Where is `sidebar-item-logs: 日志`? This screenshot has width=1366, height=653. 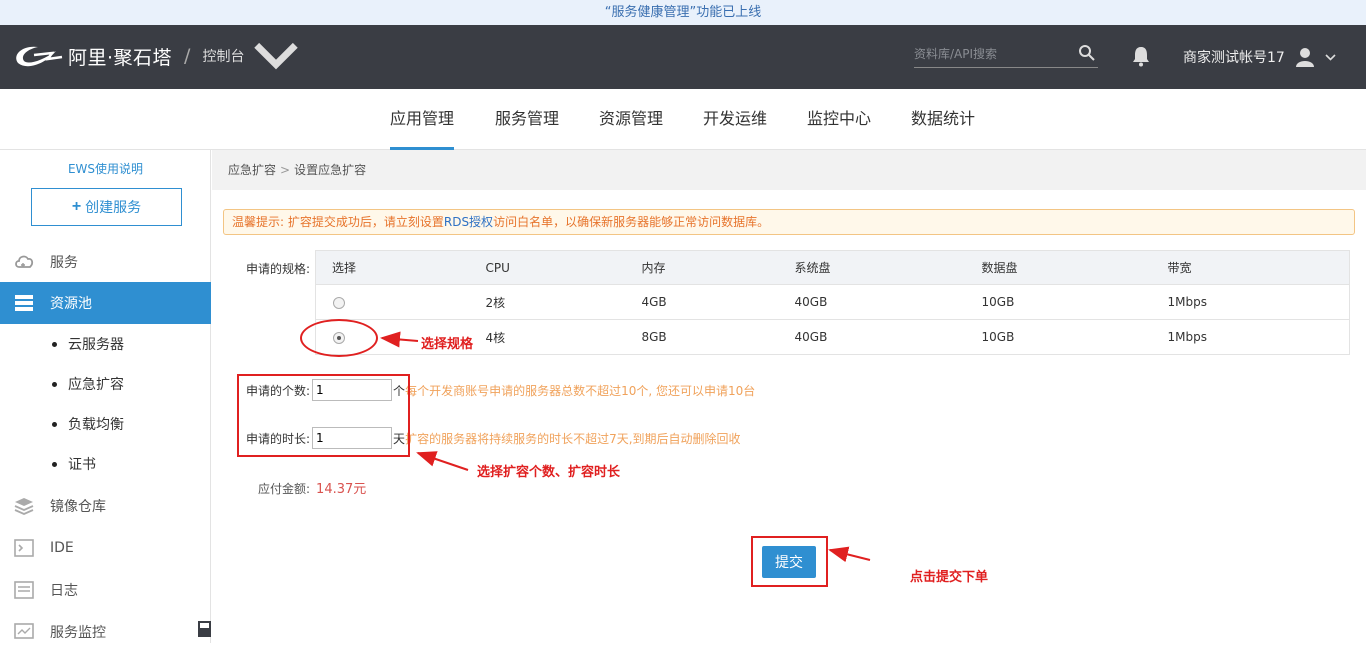
sidebar-item-logs: 日志 is located at coordinates (105, 590).